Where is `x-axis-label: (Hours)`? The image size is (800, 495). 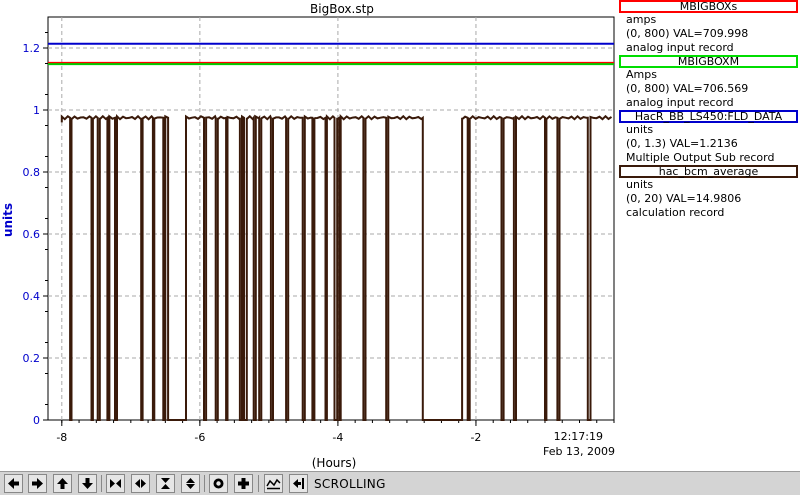 x-axis-label: (Hours) is located at coordinates (334, 463).